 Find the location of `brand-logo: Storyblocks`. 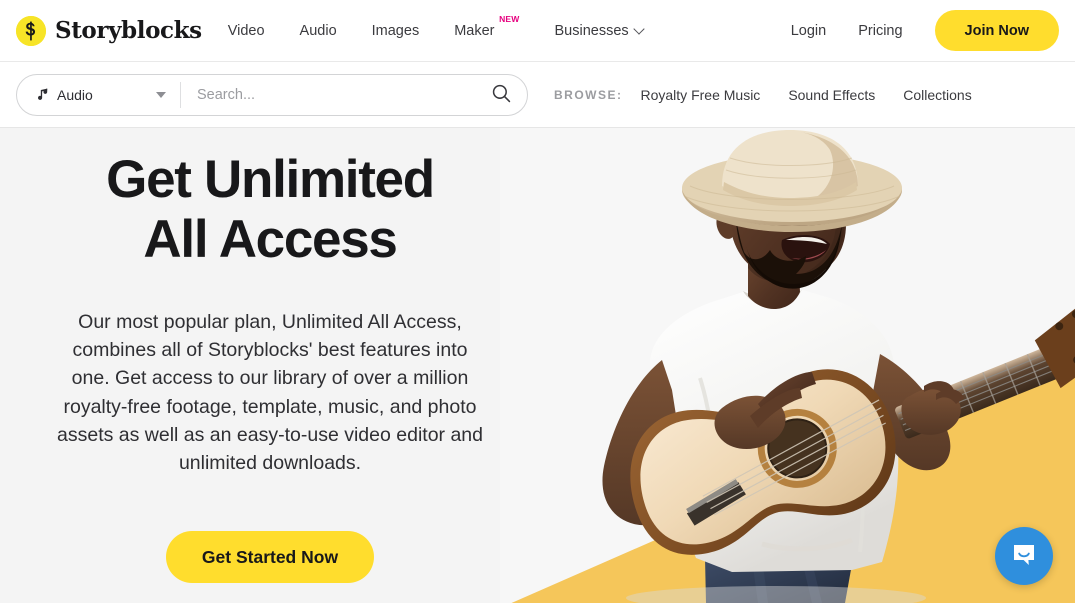

brand-logo: Storyblocks is located at coordinates (109, 30).